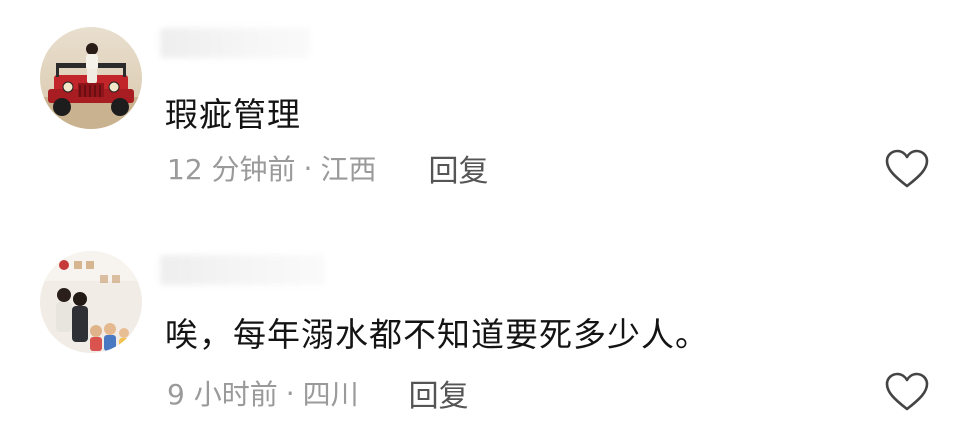 This screenshot has height=436, width=960. I want to click on comment-meta: 9 小时前 · 四川 回复, so click(318, 393).